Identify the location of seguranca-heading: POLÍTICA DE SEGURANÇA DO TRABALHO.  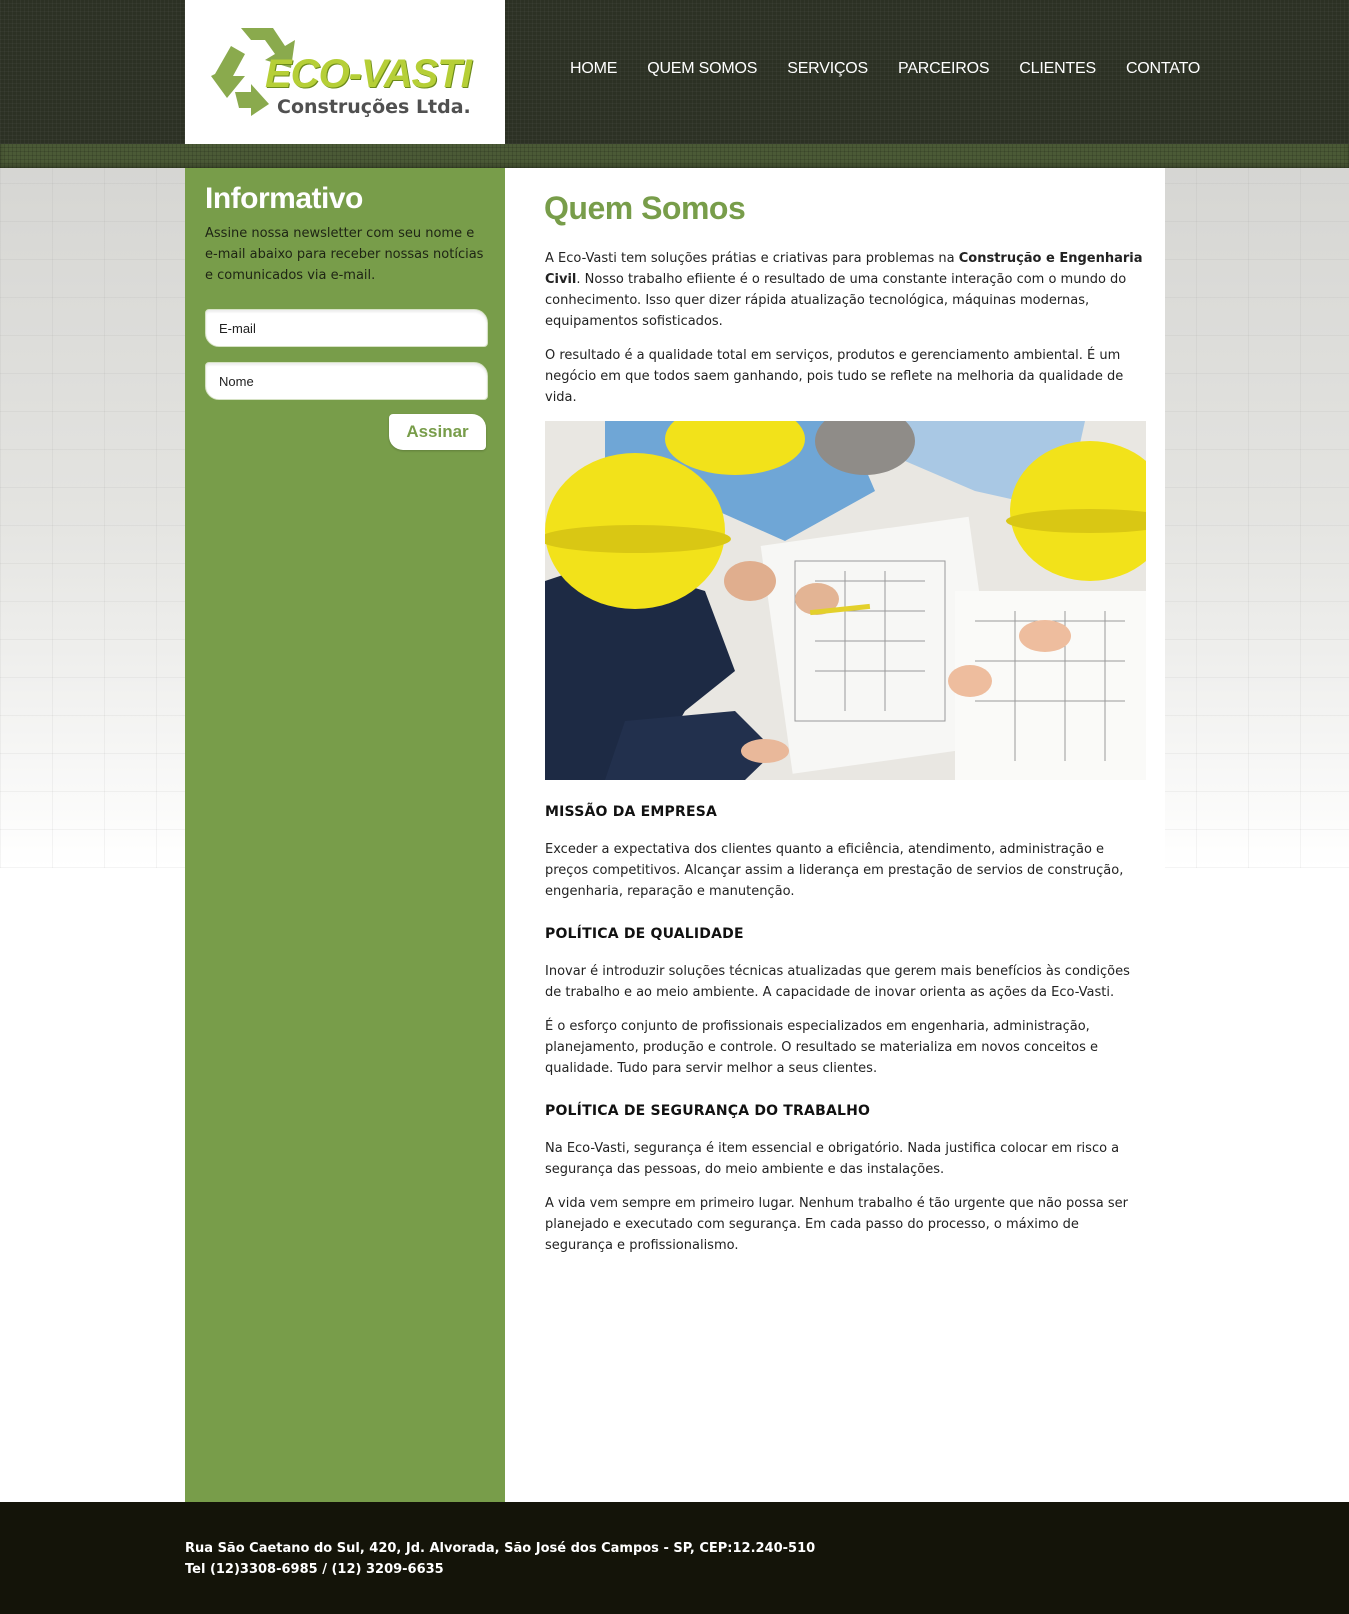
(708, 1111).